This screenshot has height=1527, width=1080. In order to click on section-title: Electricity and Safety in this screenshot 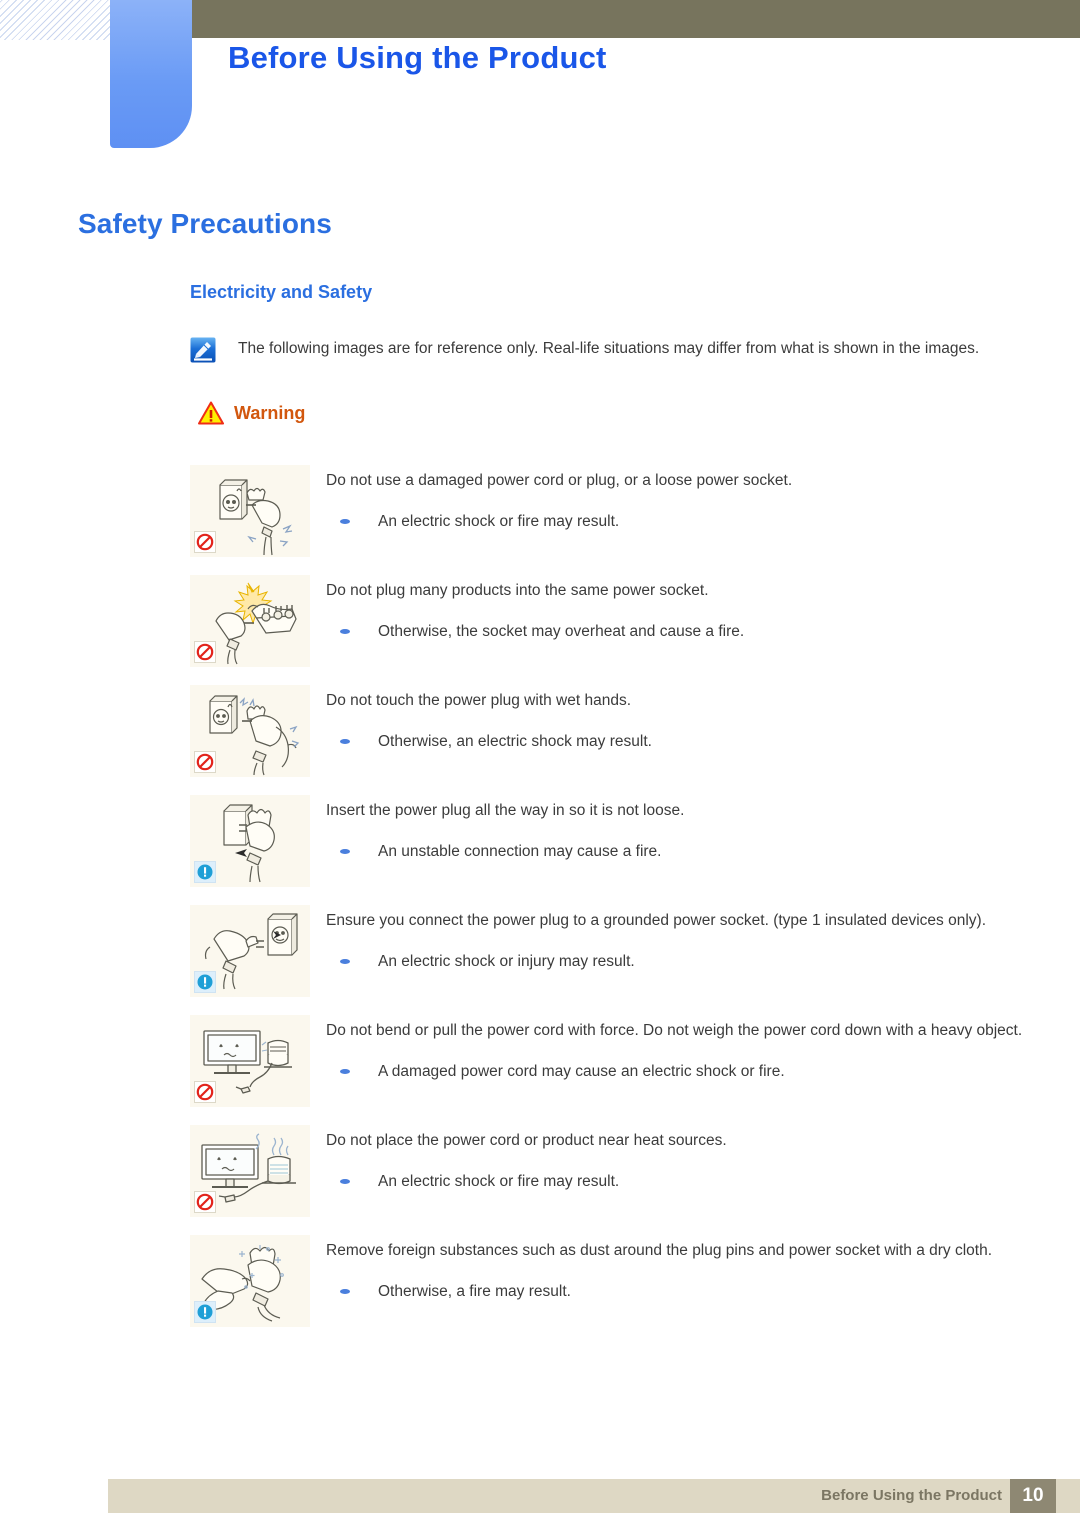, I will do `click(281, 292)`.